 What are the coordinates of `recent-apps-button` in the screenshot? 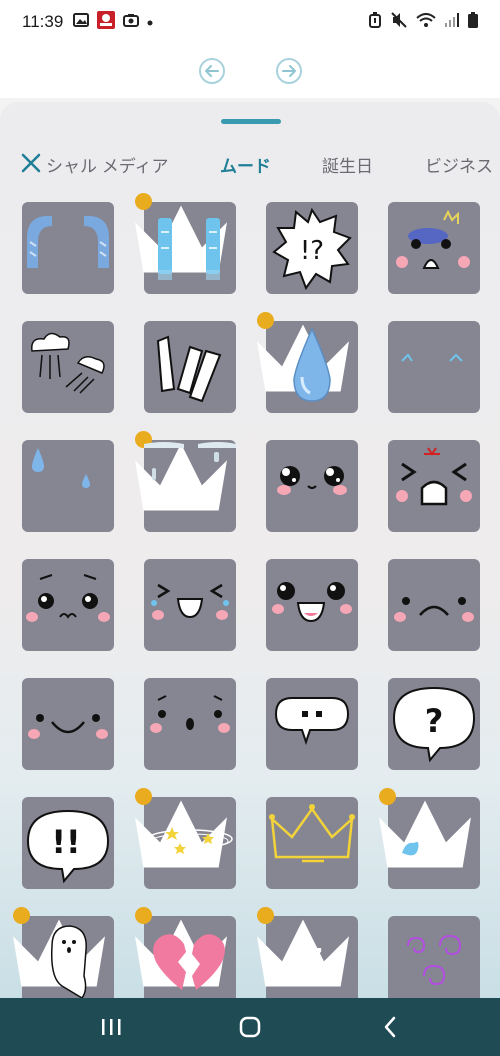 It's located at (111, 1027).